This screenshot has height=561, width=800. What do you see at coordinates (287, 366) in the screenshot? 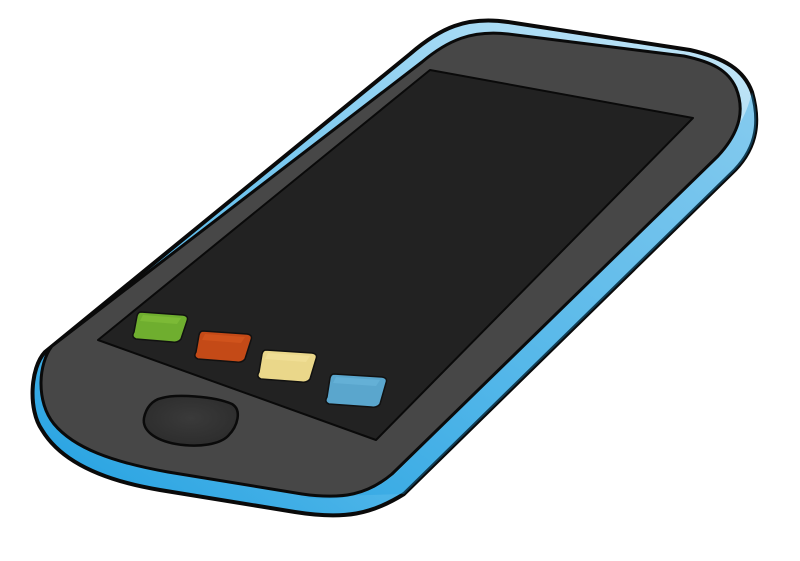
I see `yellow-app-icon` at bounding box center [287, 366].